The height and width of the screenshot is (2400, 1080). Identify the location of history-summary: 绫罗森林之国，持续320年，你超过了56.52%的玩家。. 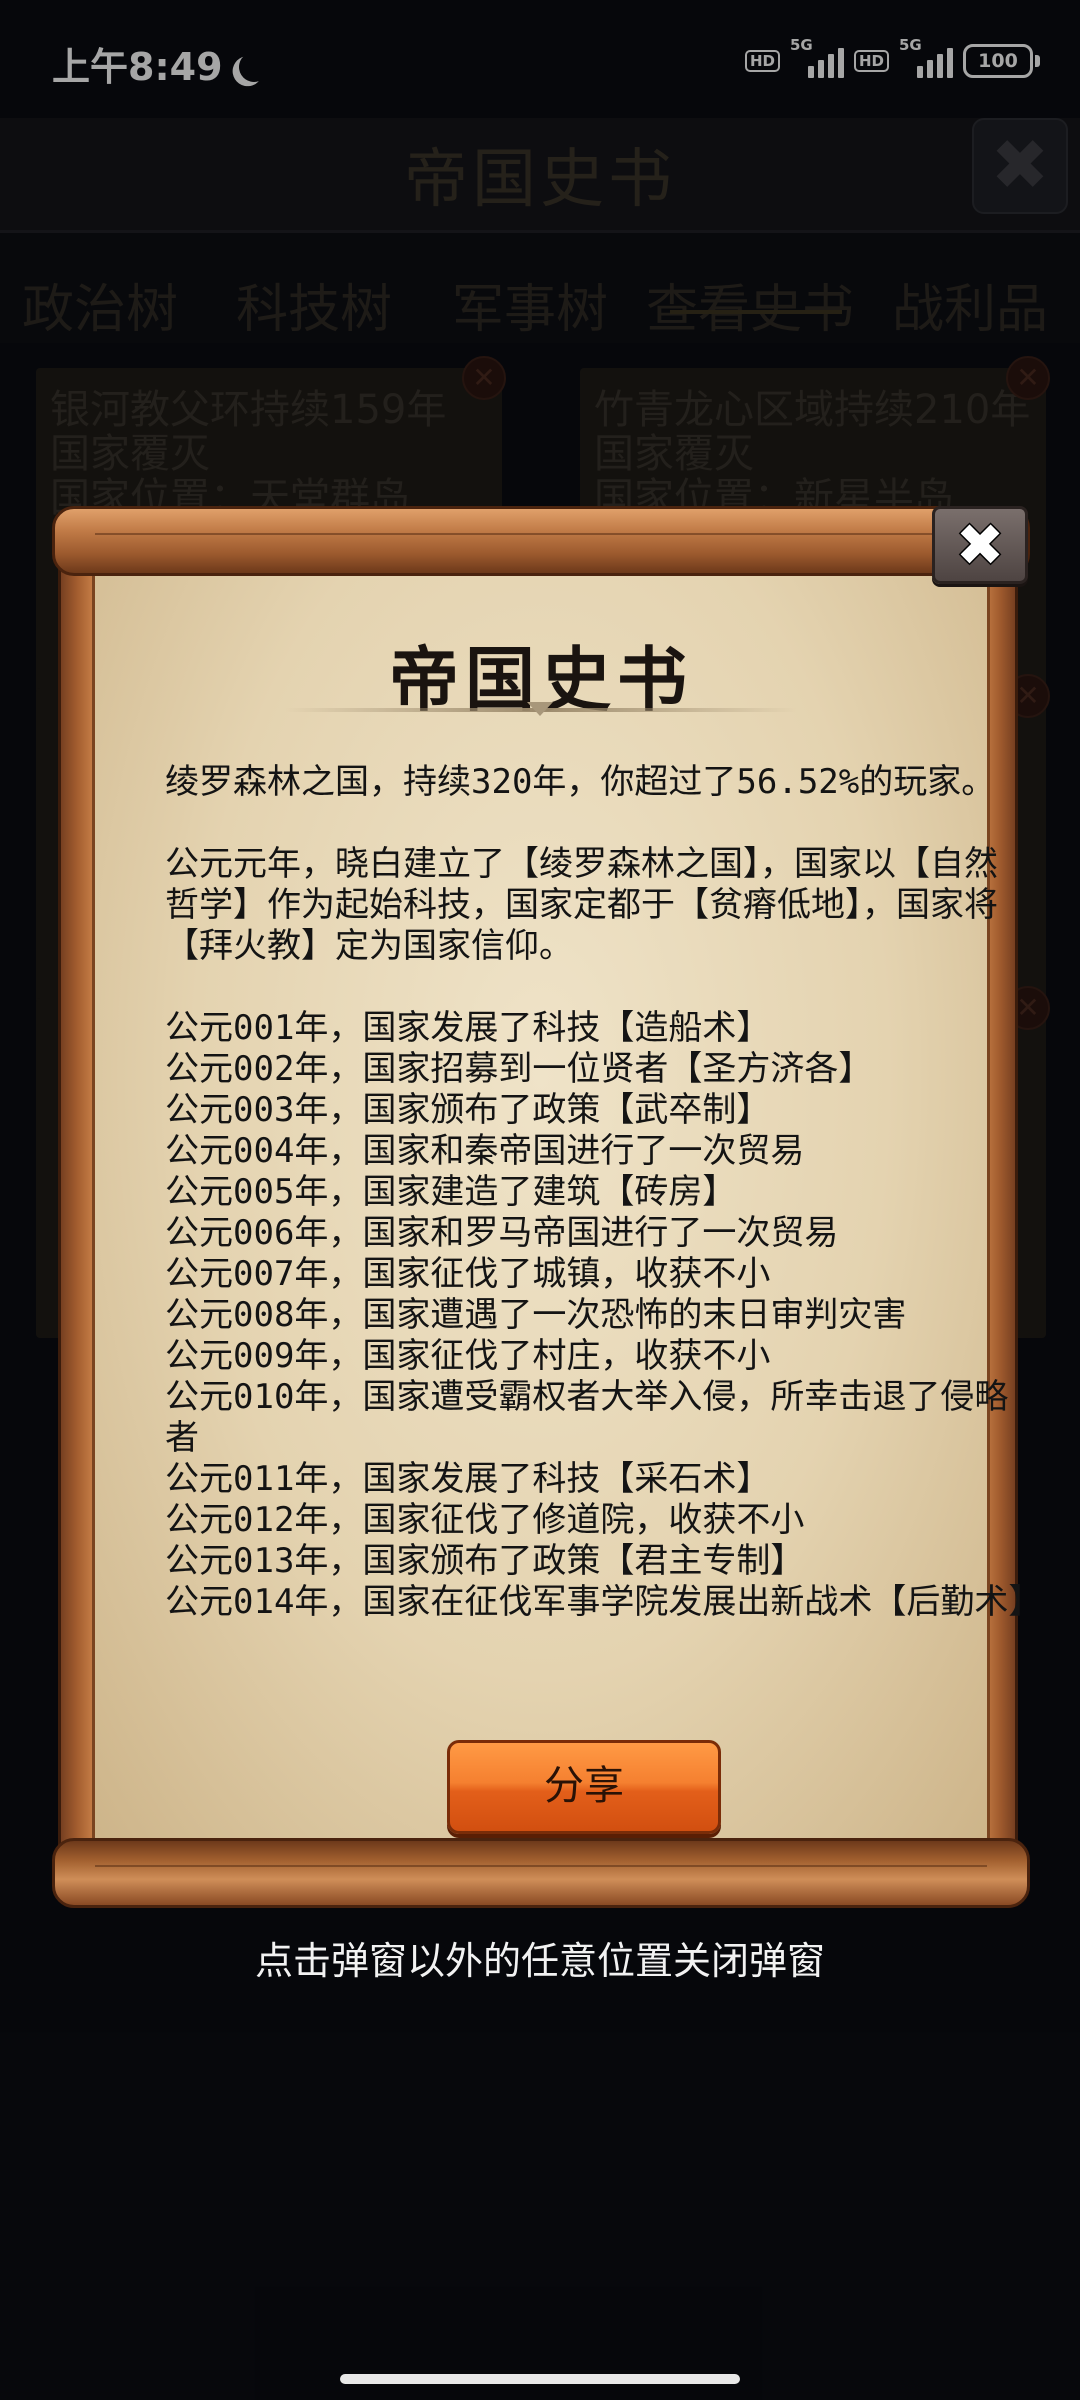
(580, 782).